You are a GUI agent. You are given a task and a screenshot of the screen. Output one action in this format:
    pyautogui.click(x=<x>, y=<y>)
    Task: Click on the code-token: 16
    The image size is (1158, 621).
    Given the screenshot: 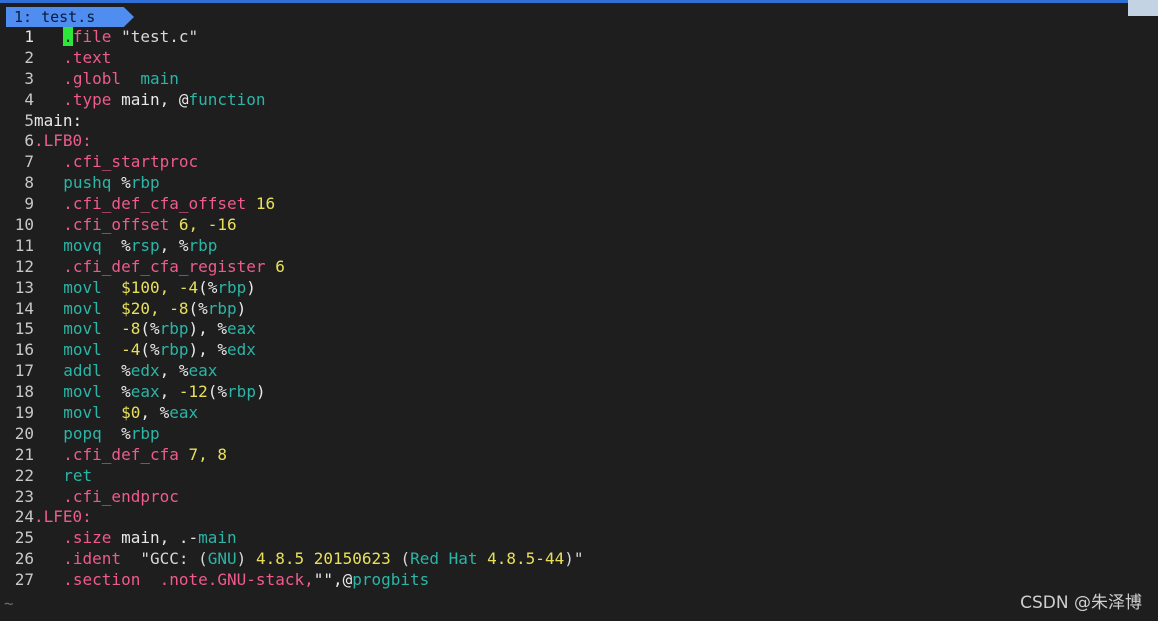 What is the action you would take?
    pyautogui.click(x=265, y=204)
    